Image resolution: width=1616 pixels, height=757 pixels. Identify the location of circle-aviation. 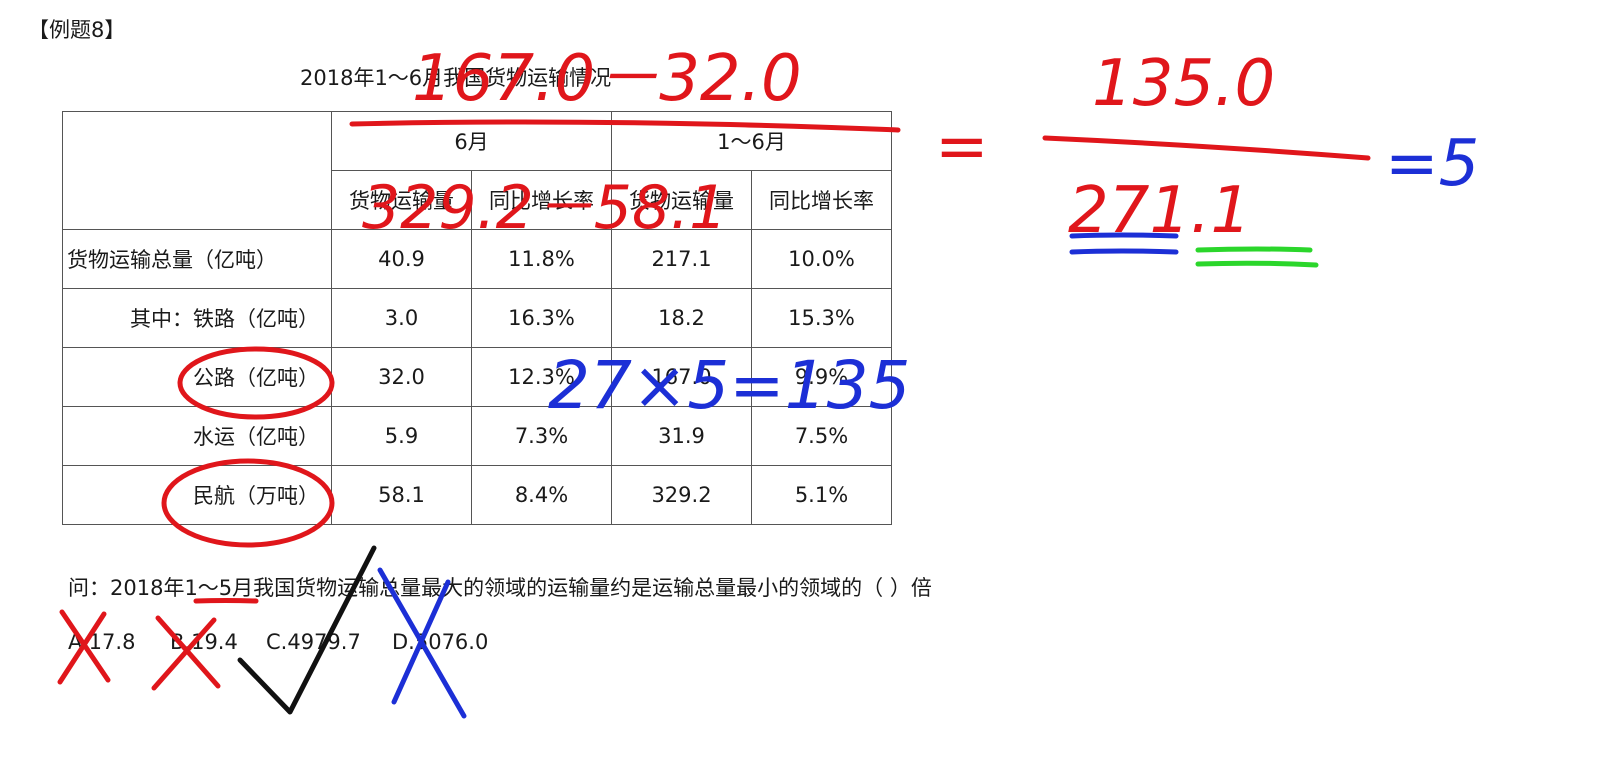
(248, 503).